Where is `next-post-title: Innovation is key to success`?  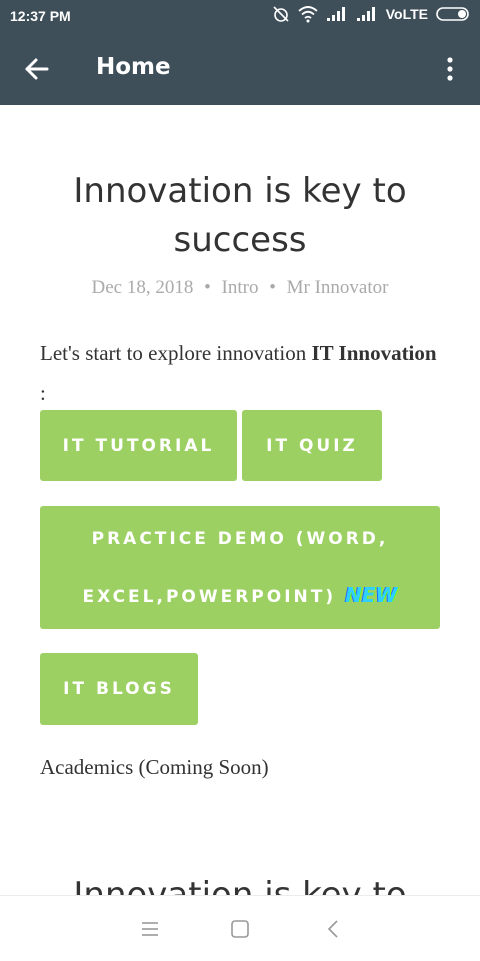
next-post-title: Innovation is key to success is located at coordinates (240, 885).